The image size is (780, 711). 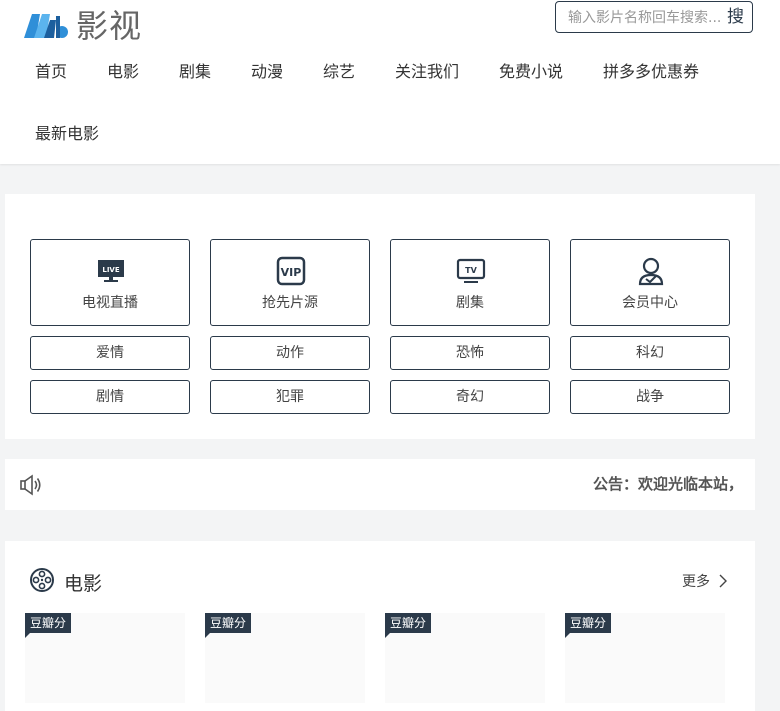 I want to click on search-button: 搜, so click(x=735, y=17).